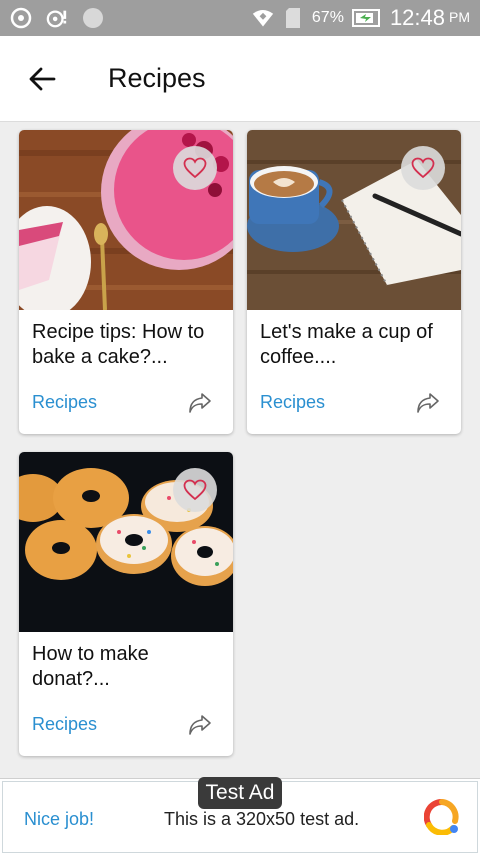 This screenshot has height=854, width=480. I want to click on notification-icon, so click(57, 18).